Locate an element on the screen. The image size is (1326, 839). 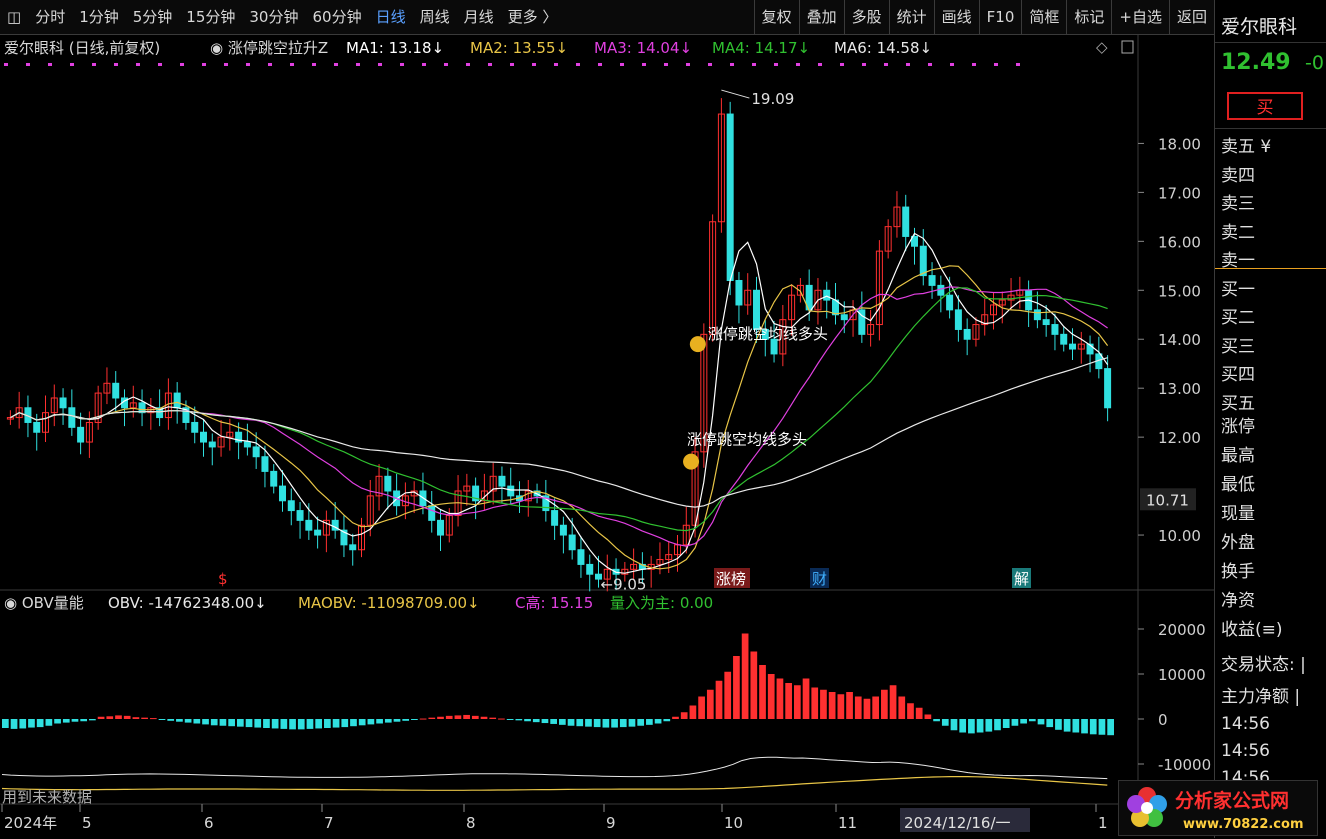
period-tab-8: 月线 is located at coordinates (479, 17).